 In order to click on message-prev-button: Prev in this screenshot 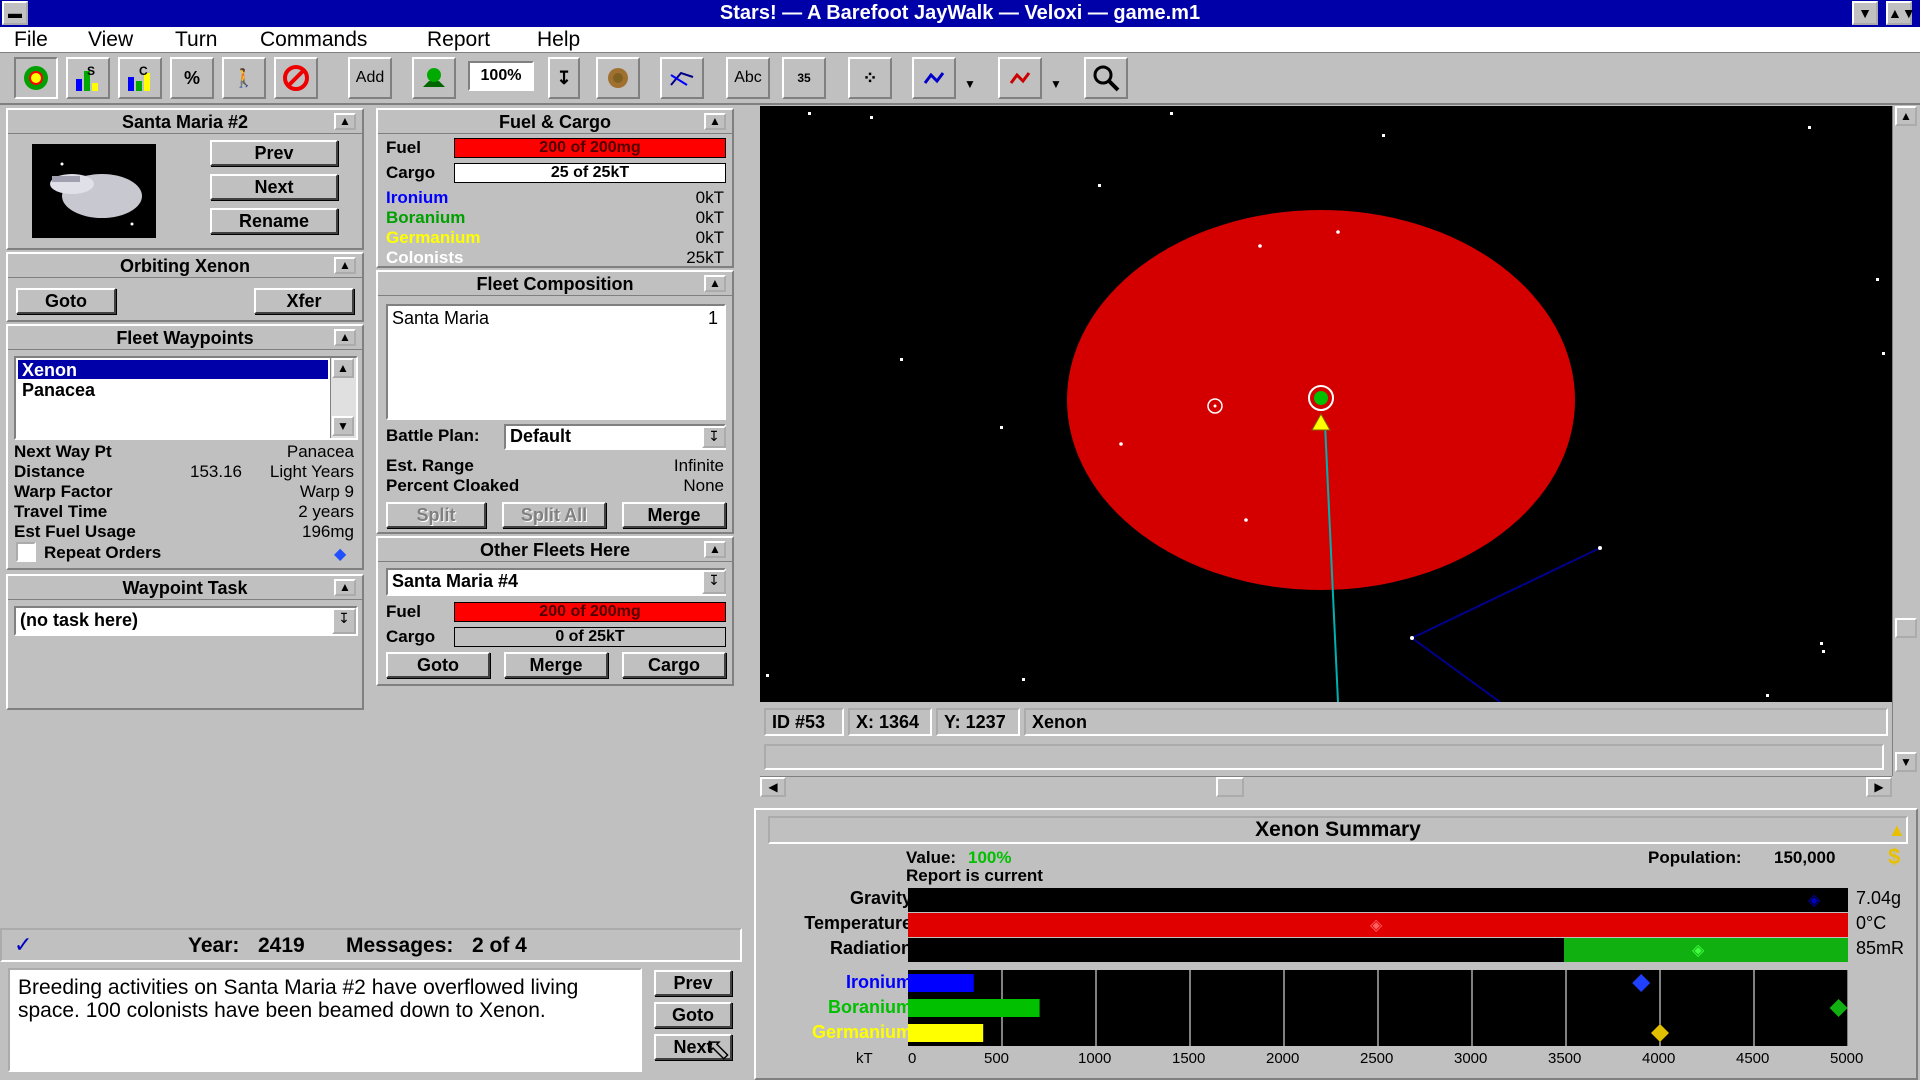, I will do `click(693, 983)`.